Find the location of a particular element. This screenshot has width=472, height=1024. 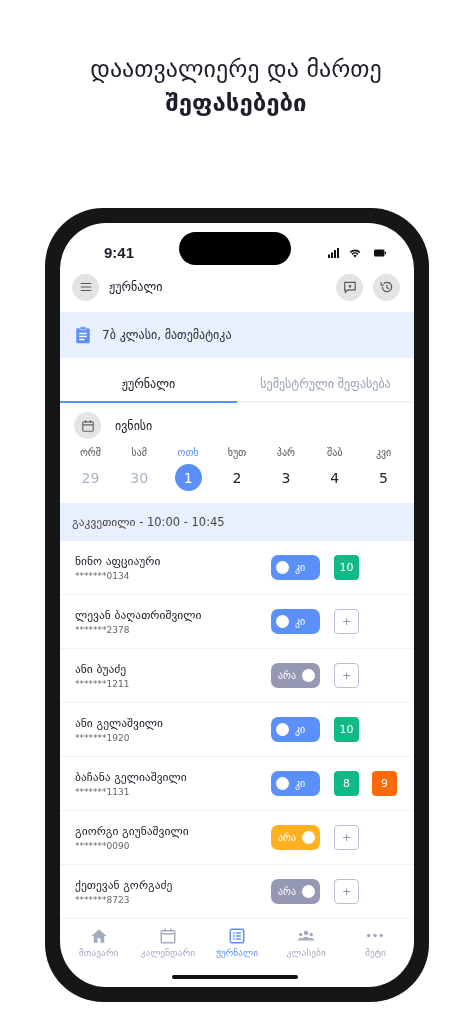

clipboard-icon is located at coordinates (83, 335).